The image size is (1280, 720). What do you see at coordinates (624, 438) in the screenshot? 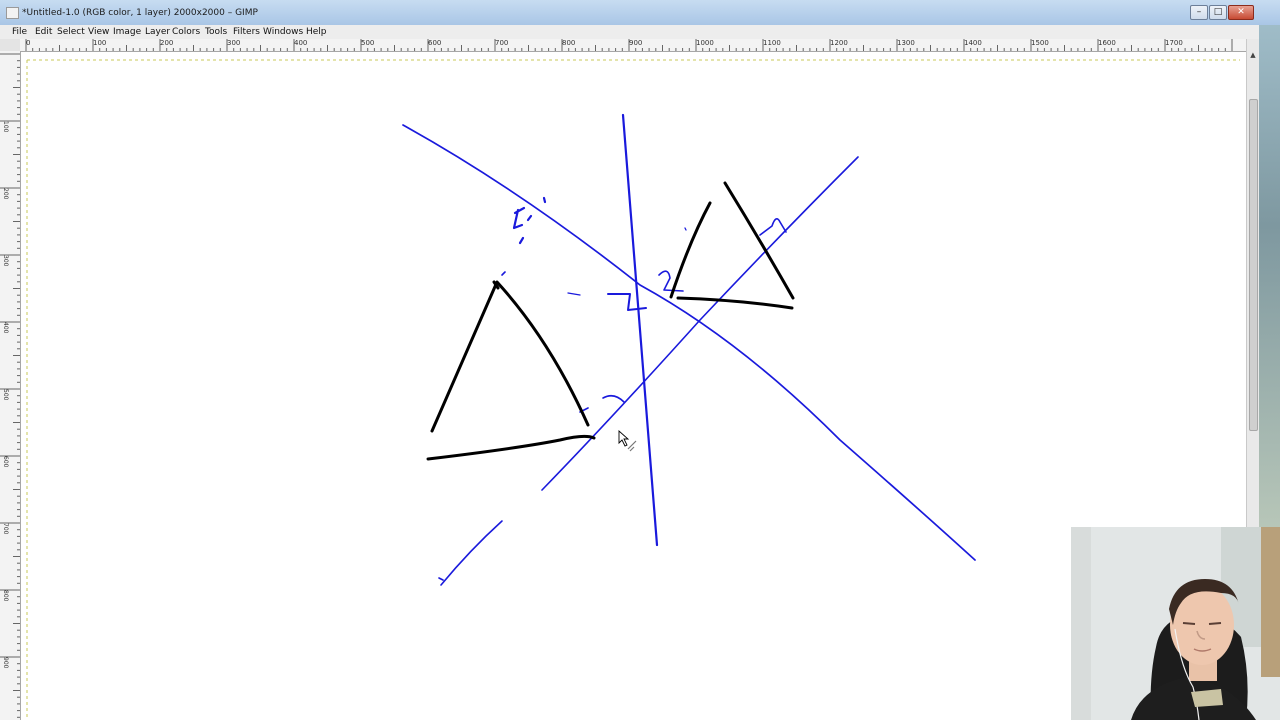
I see `mouse-pointer-icon` at bounding box center [624, 438].